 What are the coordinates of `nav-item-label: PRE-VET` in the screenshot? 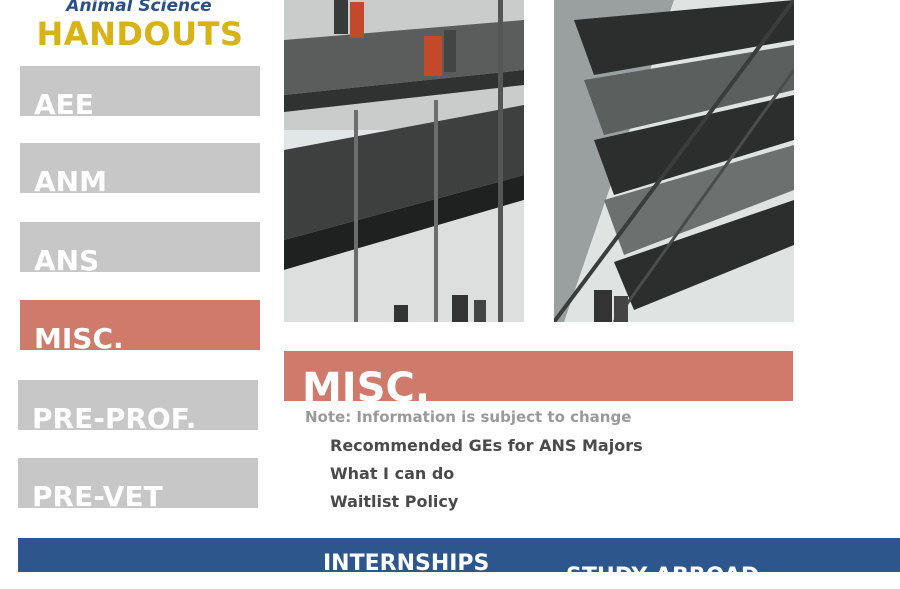 It's located at (97, 496).